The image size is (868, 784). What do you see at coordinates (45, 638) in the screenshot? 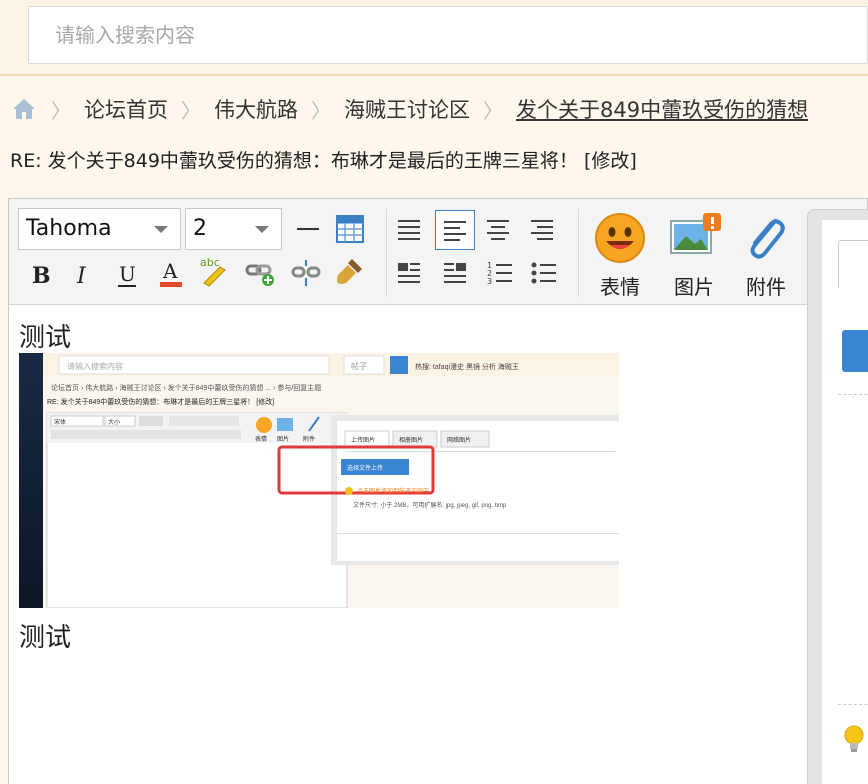
I see `content-text-line2: 测试` at bounding box center [45, 638].